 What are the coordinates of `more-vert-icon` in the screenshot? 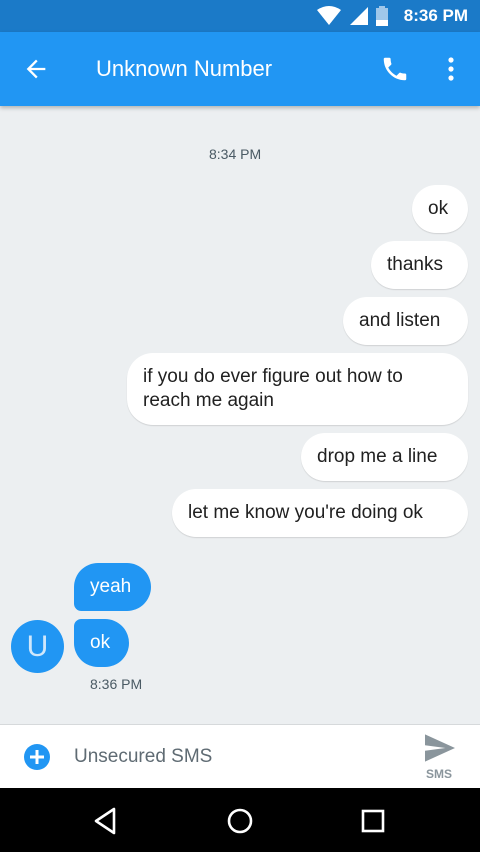 It's located at (451, 69).